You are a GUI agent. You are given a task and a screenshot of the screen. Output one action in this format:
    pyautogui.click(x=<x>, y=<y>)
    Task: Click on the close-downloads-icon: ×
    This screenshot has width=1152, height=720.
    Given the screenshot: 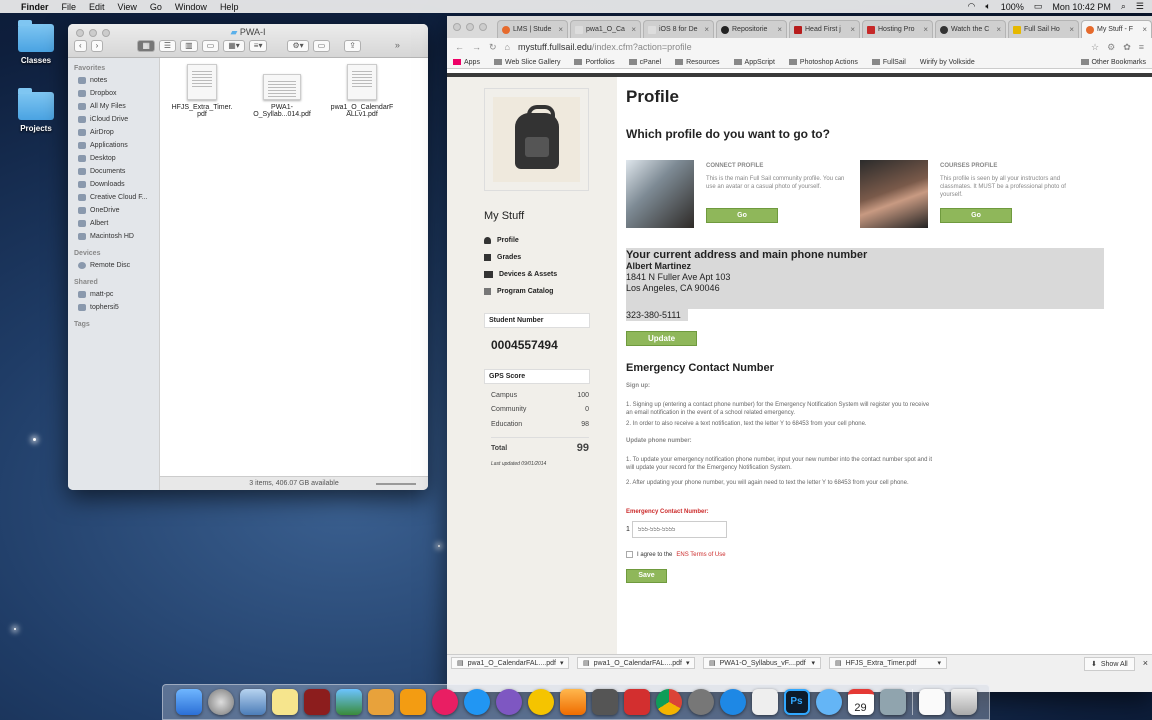 What is the action you would take?
    pyautogui.click(x=1145, y=662)
    